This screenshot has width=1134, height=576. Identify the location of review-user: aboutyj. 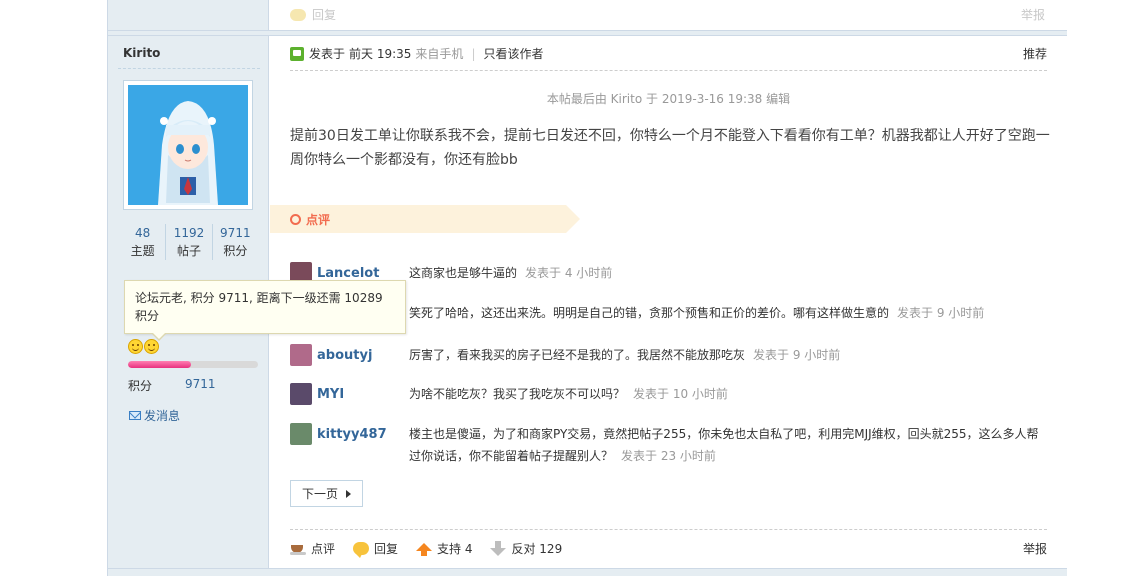
(331, 355).